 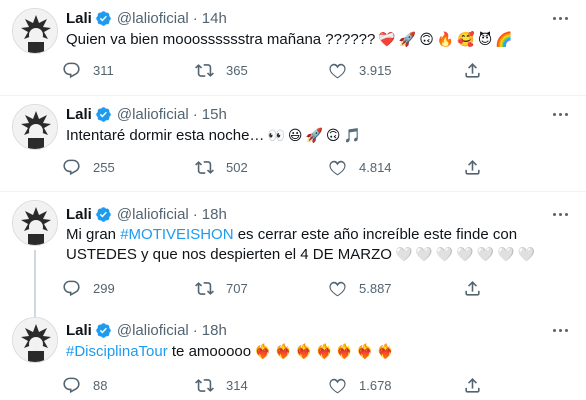 What do you see at coordinates (176, 234) in the screenshot?
I see `hashtag-link: #MOTIVEISHON` at bounding box center [176, 234].